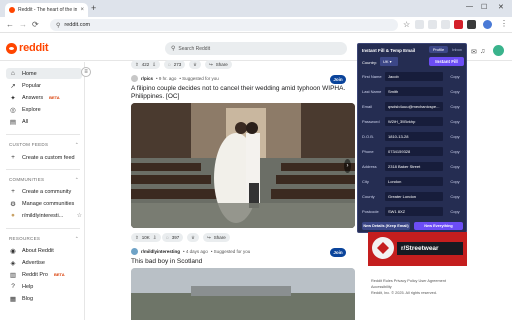 This screenshot has height=320, width=512. I want to click on tab-profile: Profile, so click(438, 49).